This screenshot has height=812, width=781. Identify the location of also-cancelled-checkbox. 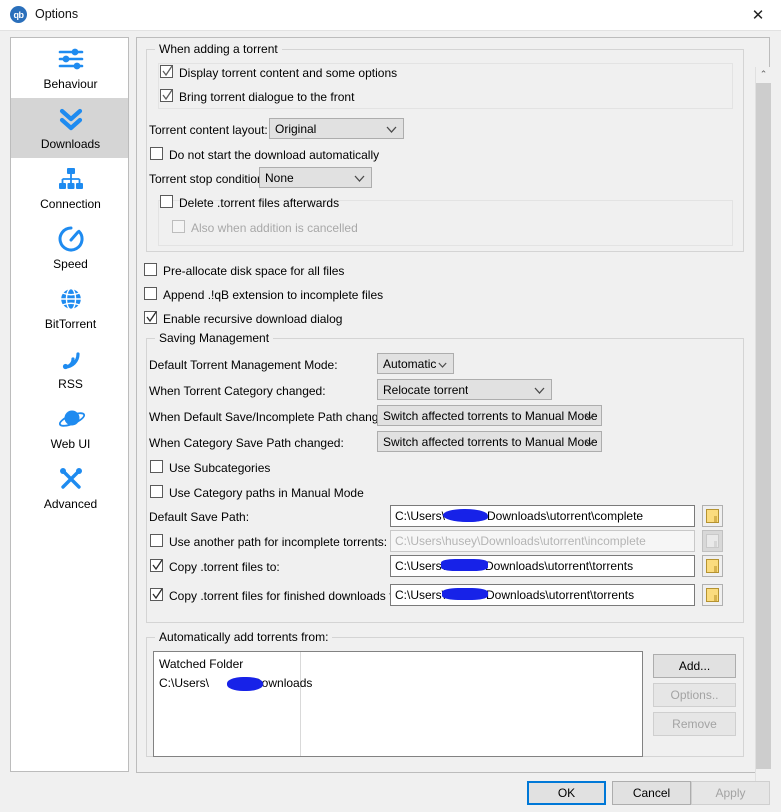
(178, 226).